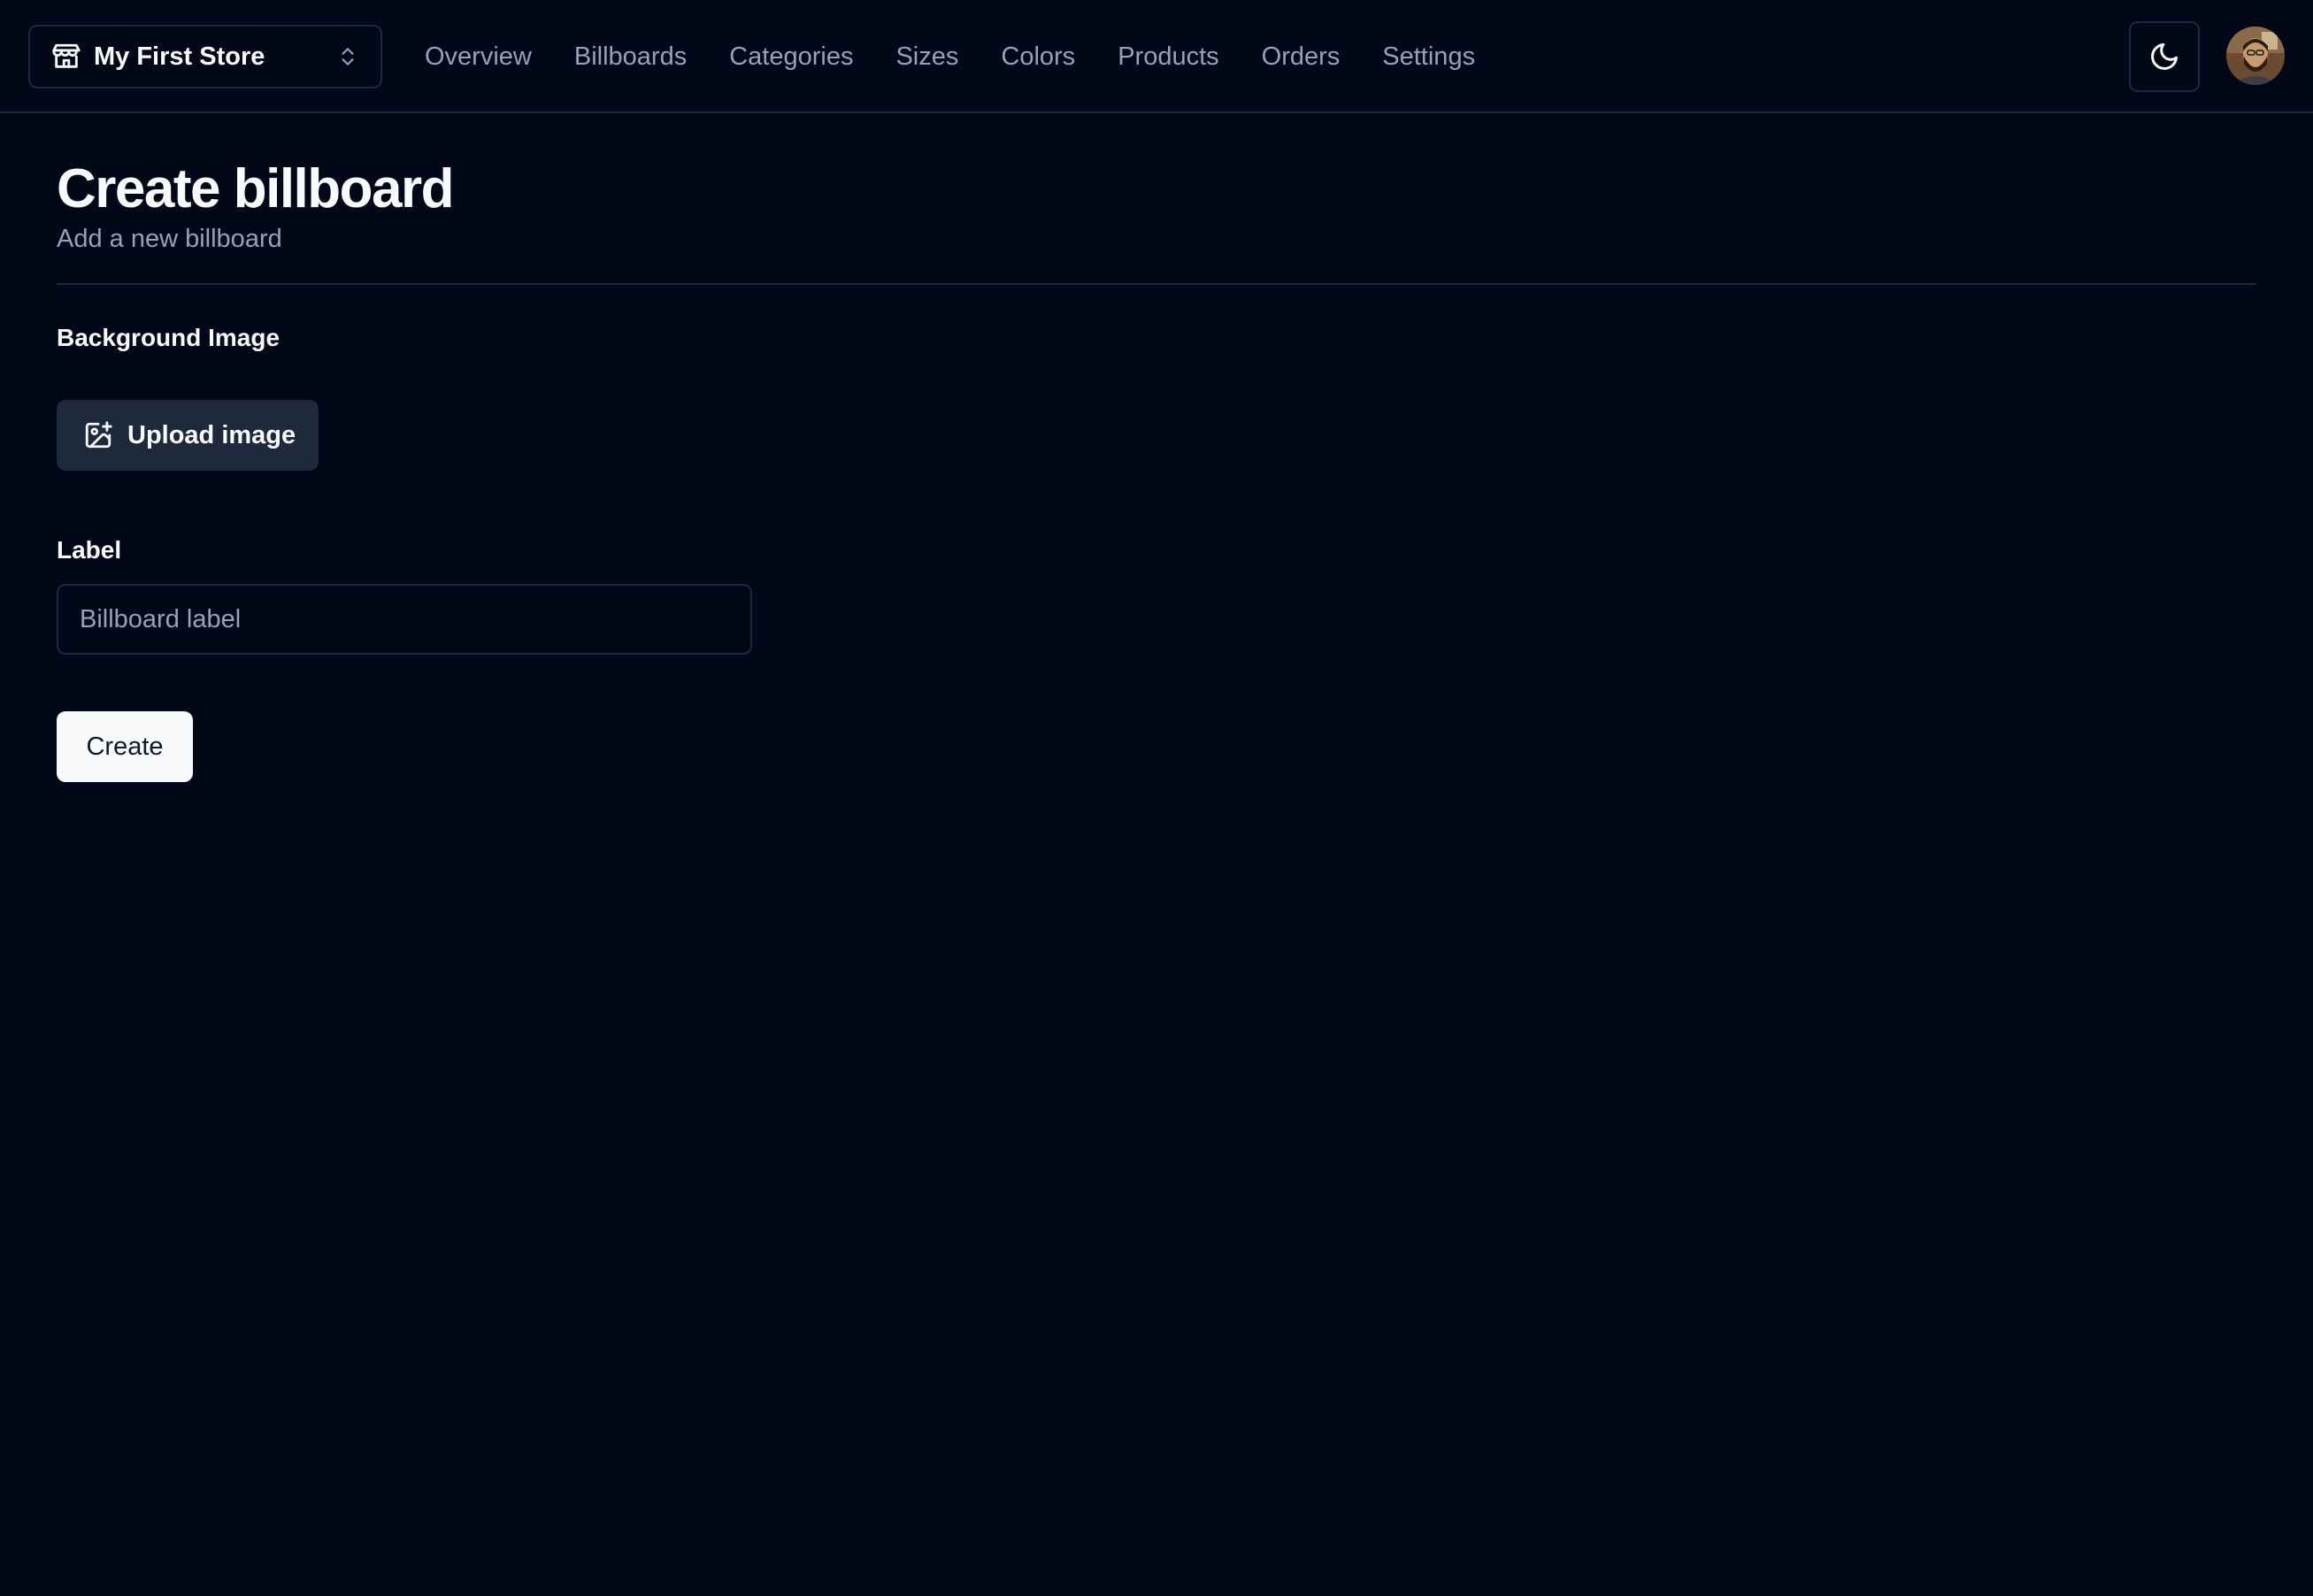 The image size is (2313, 1596). I want to click on nav-sizes: Sizes, so click(926, 57).